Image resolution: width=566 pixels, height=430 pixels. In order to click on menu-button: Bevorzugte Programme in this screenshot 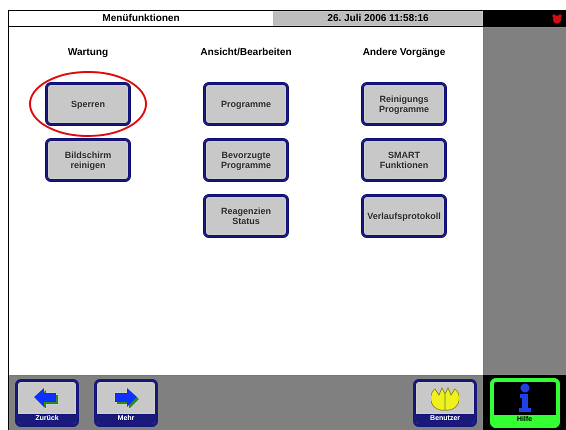, I will do `click(246, 160)`.